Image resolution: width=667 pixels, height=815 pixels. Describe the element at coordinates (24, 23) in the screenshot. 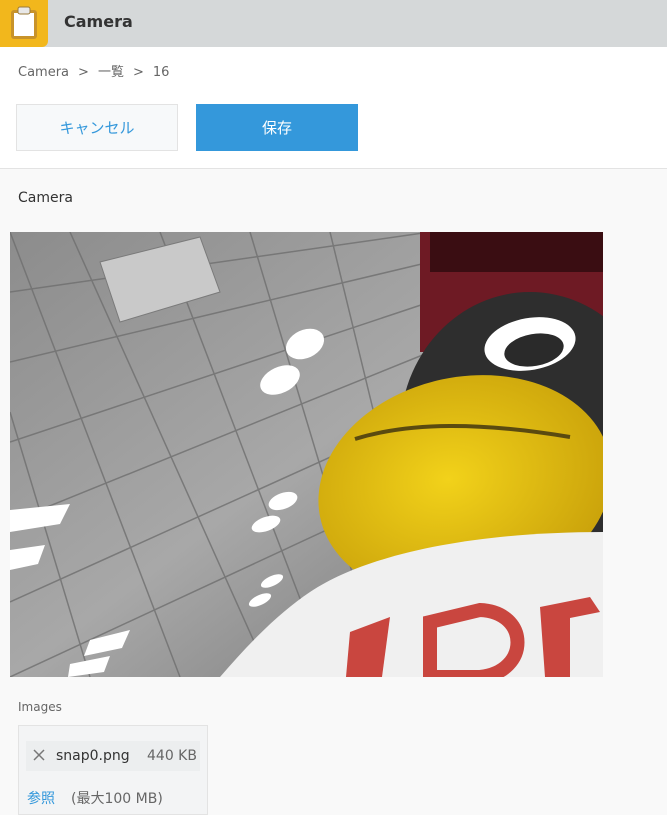

I see `clipboard-icon` at that location.